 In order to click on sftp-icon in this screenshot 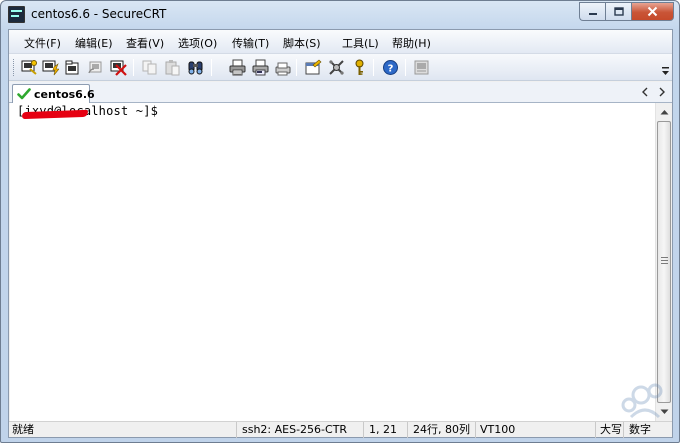, I will do `click(421, 67)`.